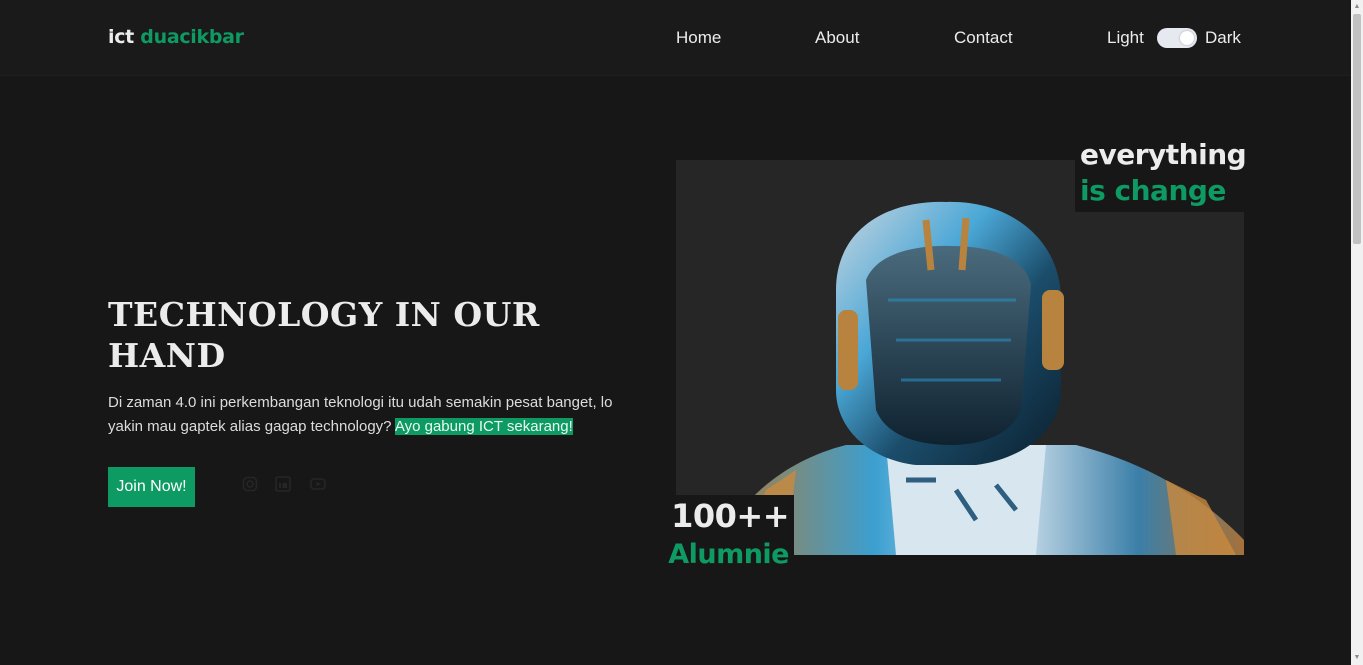  Describe the element at coordinates (1177, 38) in the screenshot. I see `theme-toggle` at that location.